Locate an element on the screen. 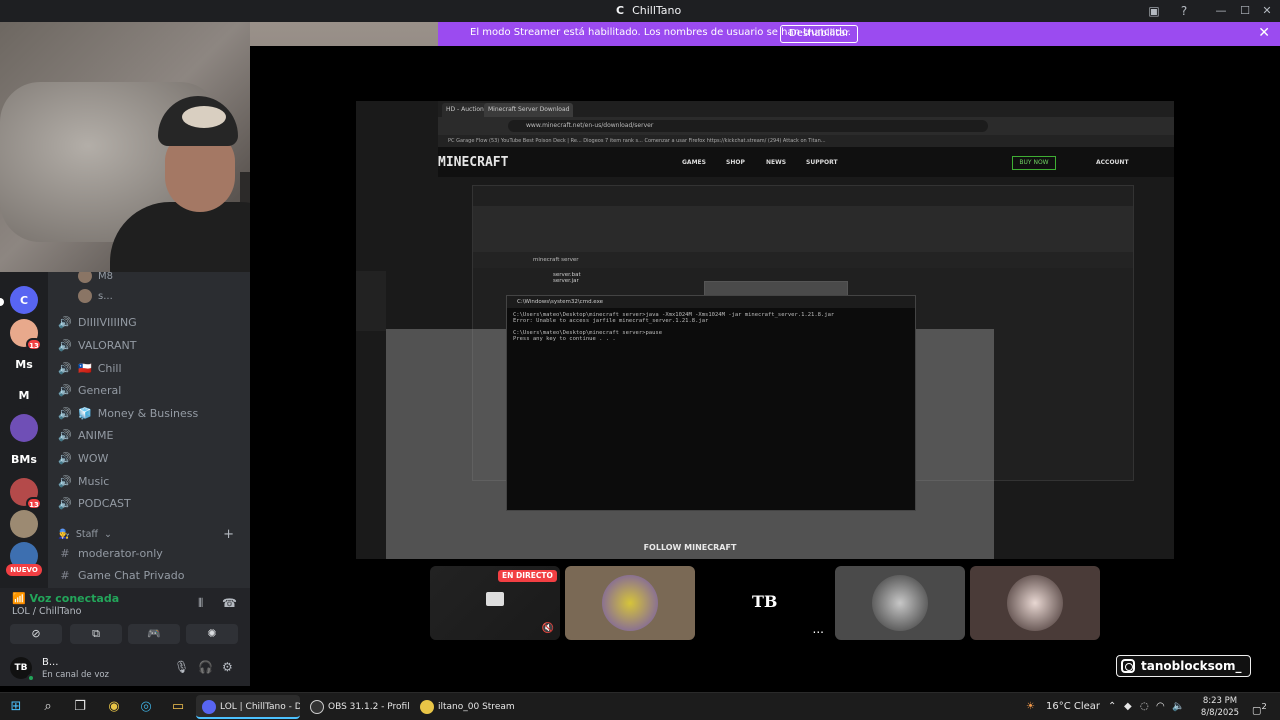 This screenshot has width=1280, height=720. clock: 8:23 PM 8/8/2025 is located at coordinates (1220, 707).